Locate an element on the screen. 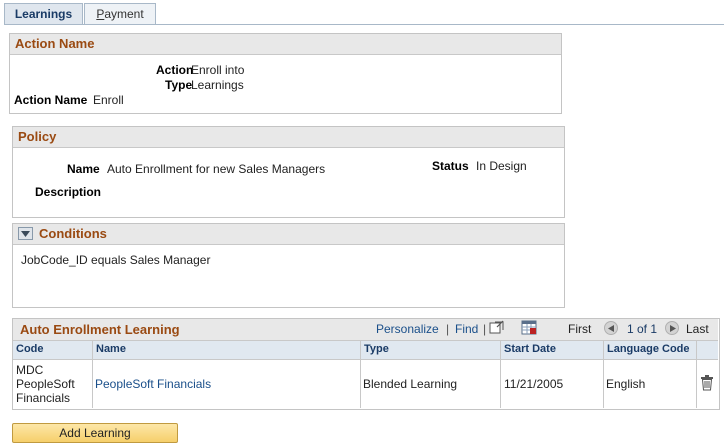  view-all-icon is located at coordinates (497, 327).